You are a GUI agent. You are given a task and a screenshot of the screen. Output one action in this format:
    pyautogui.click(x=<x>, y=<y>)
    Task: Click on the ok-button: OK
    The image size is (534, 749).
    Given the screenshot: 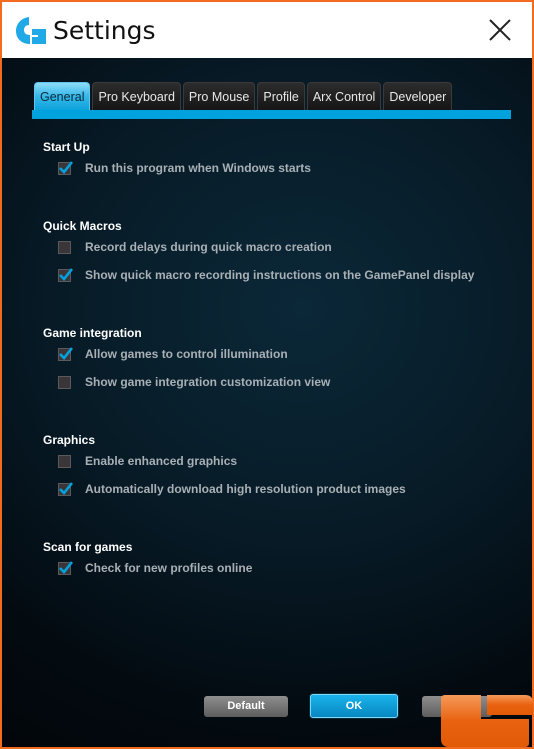 What is the action you would take?
    pyautogui.click(x=354, y=706)
    